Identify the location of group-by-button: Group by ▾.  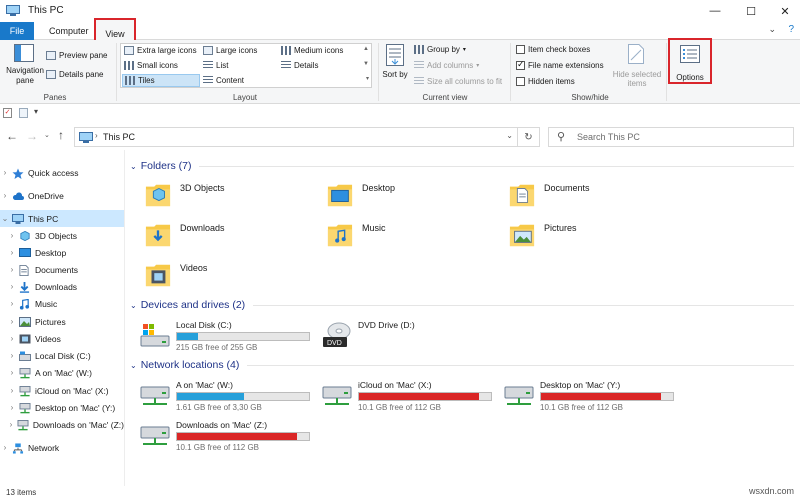
(440, 49).